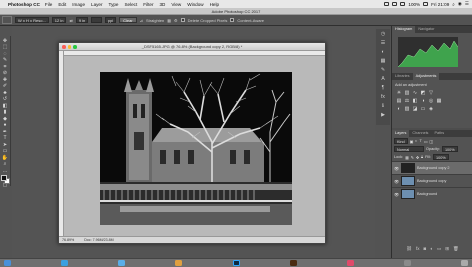  I want to click on exposure-icon: ◩, so click(423, 93).